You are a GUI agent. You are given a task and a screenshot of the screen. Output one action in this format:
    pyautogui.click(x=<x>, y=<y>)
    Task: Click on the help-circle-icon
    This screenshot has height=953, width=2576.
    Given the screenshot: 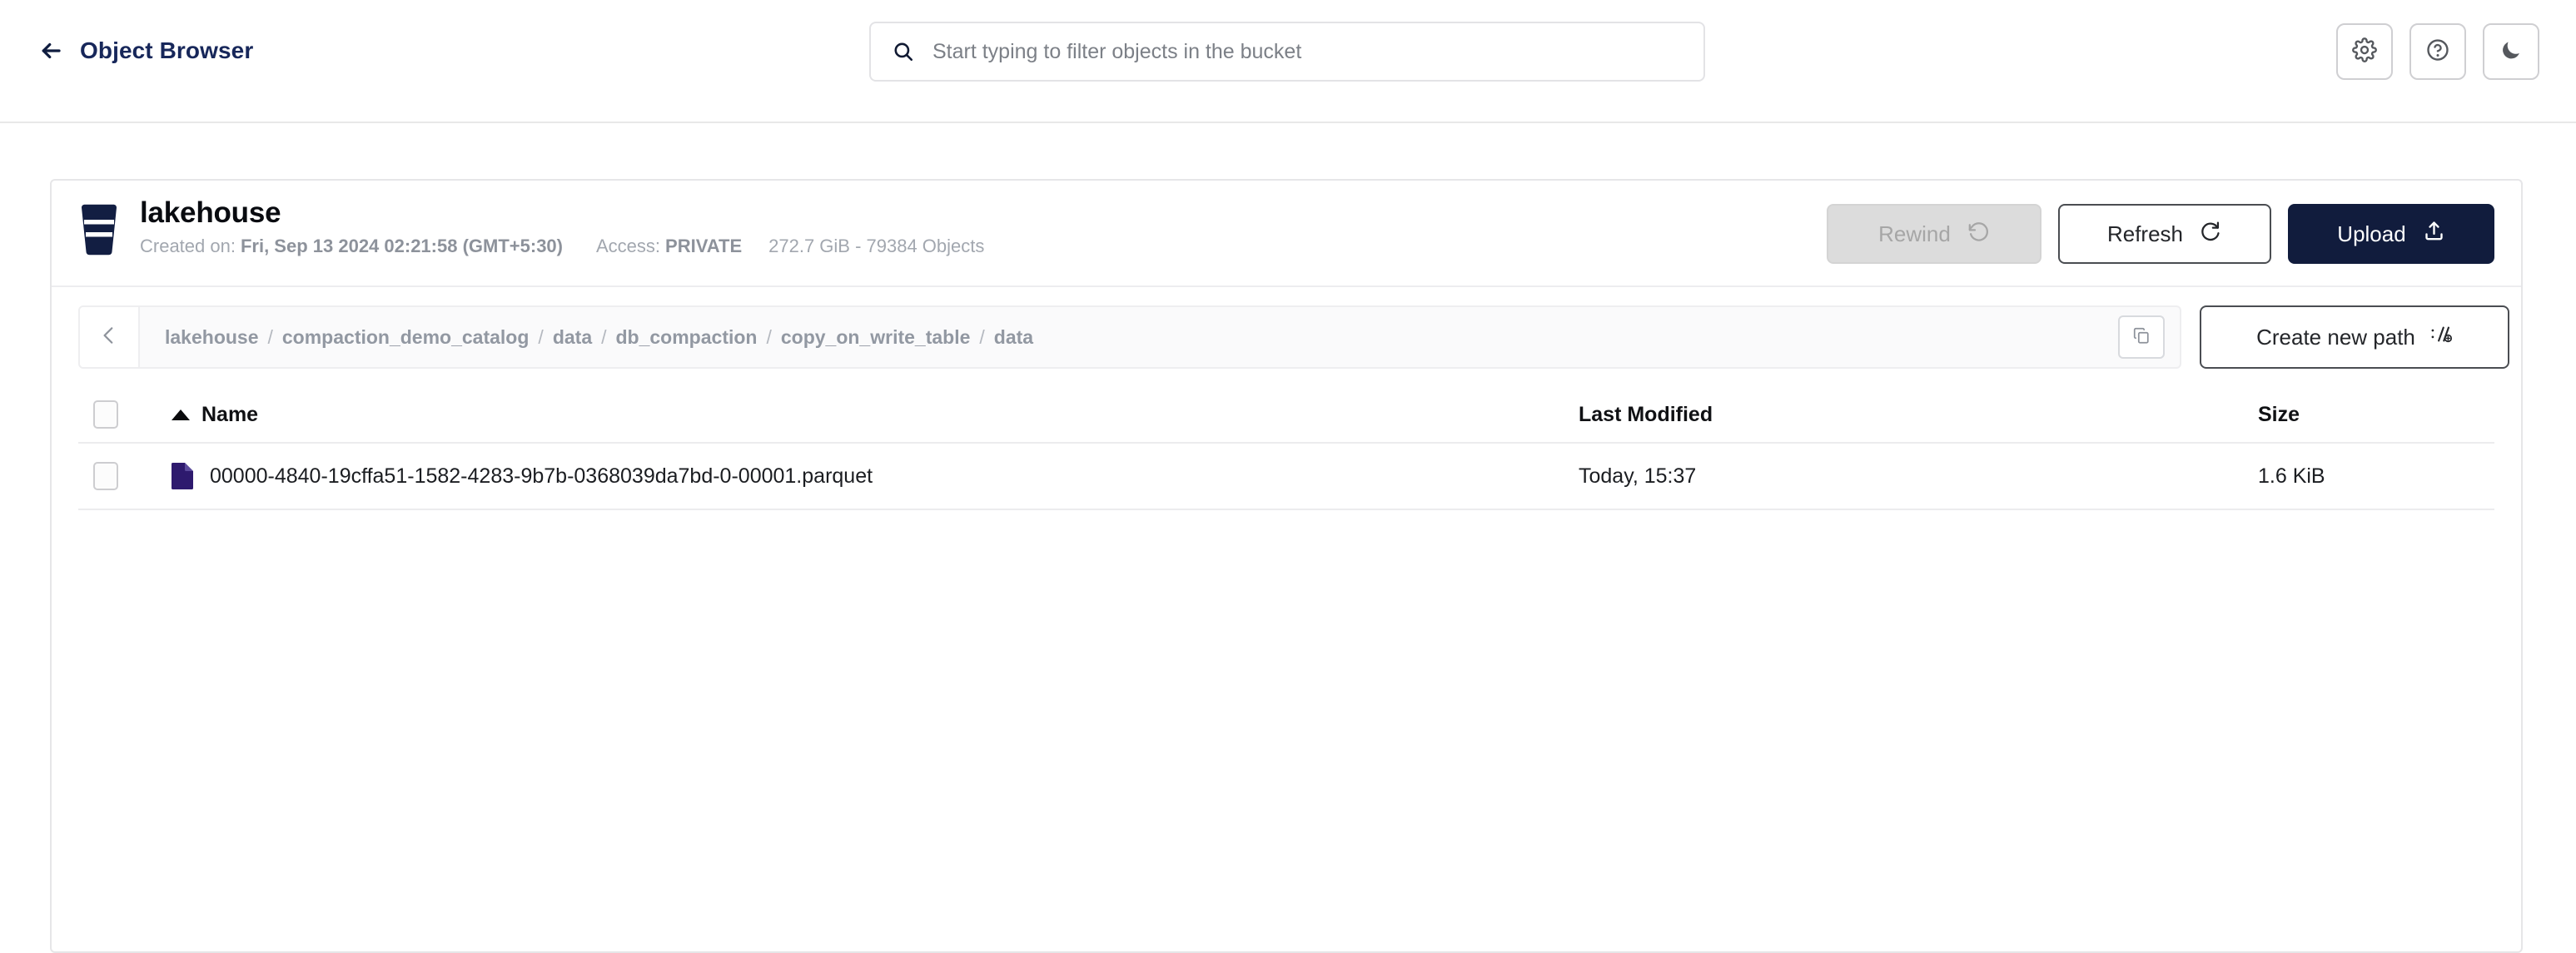 What is the action you would take?
    pyautogui.click(x=2437, y=52)
    